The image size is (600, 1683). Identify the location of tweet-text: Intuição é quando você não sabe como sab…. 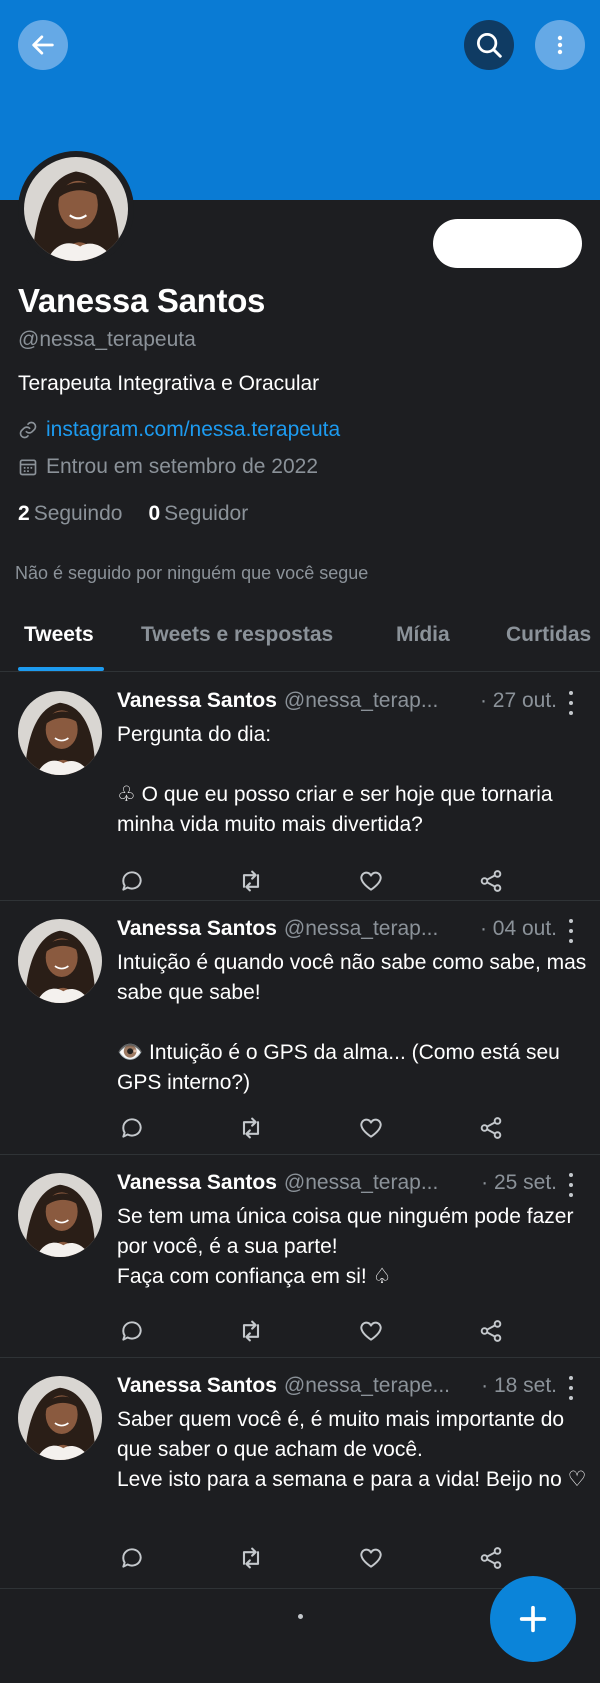
(352, 1023).